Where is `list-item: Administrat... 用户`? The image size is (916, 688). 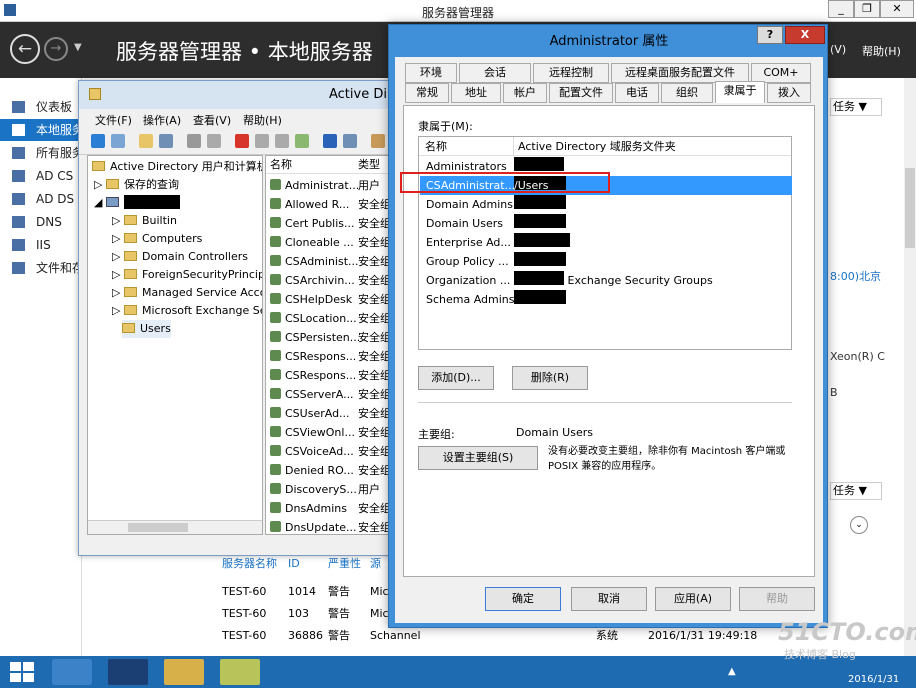
list-item: Administrat... 用户 is located at coordinates (325, 185).